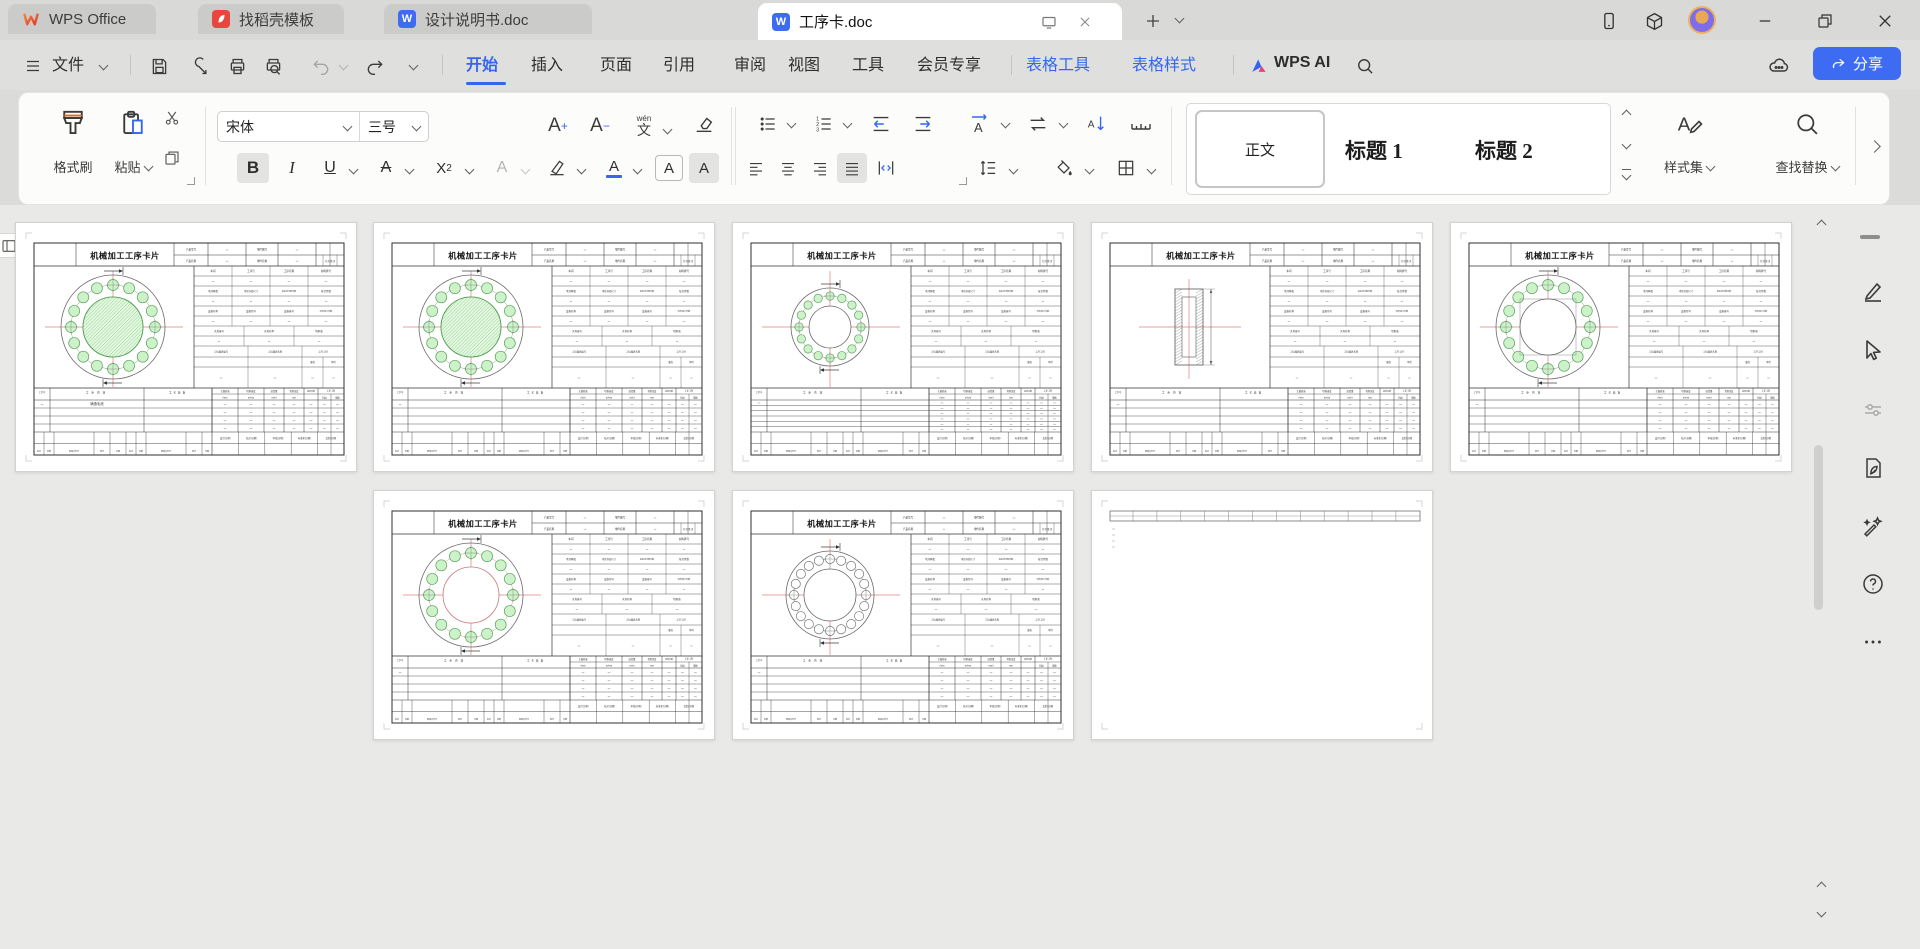 The height and width of the screenshot is (949, 1920). What do you see at coordinates (353, 169) in the screenshot?
I see `underline-chevron` at bounding box center [353, 169].